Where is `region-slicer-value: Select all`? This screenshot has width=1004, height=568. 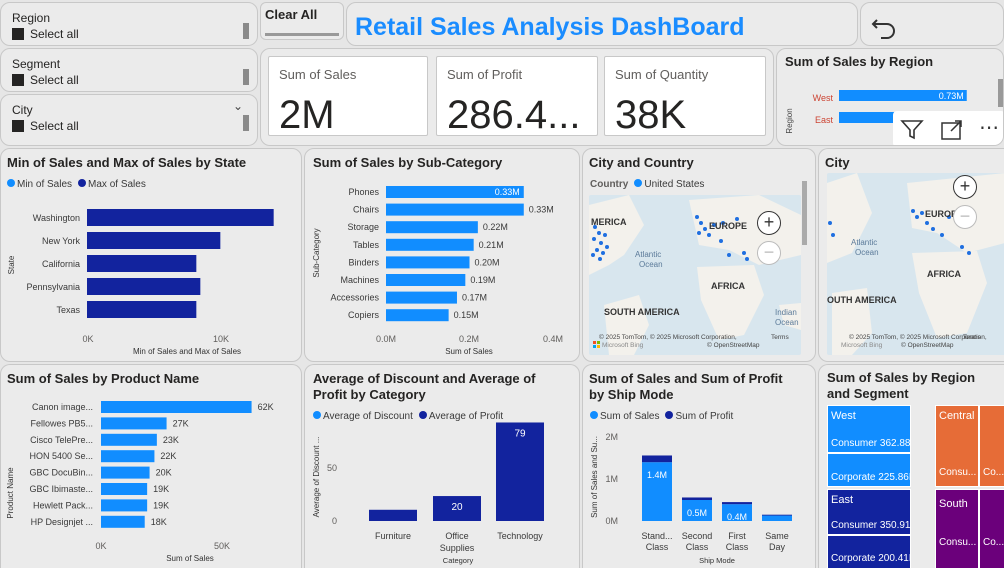
region-slicer-value: Select all is located at coordinates (54, 34).